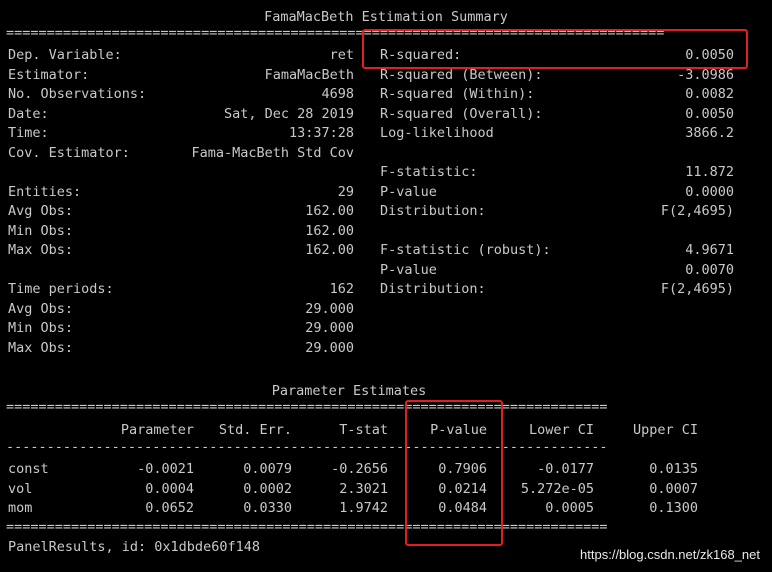  Describe the element at coordinates (134, 547) in the screenshot. I see `footer-text: PanelResults, id: 0x1dbde60f148` at that location.